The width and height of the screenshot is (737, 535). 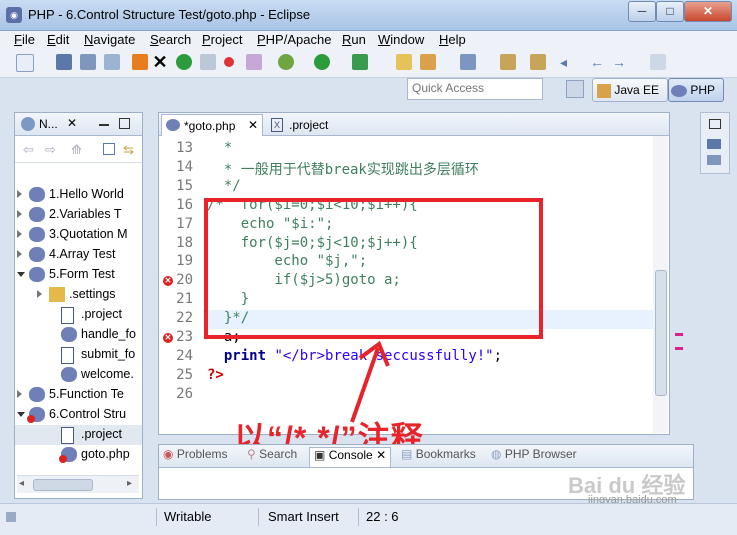 What do you see at coordinates (360, 62) in the screenshot?
I see `external-tools-icon` at bounding box center [360, 62].